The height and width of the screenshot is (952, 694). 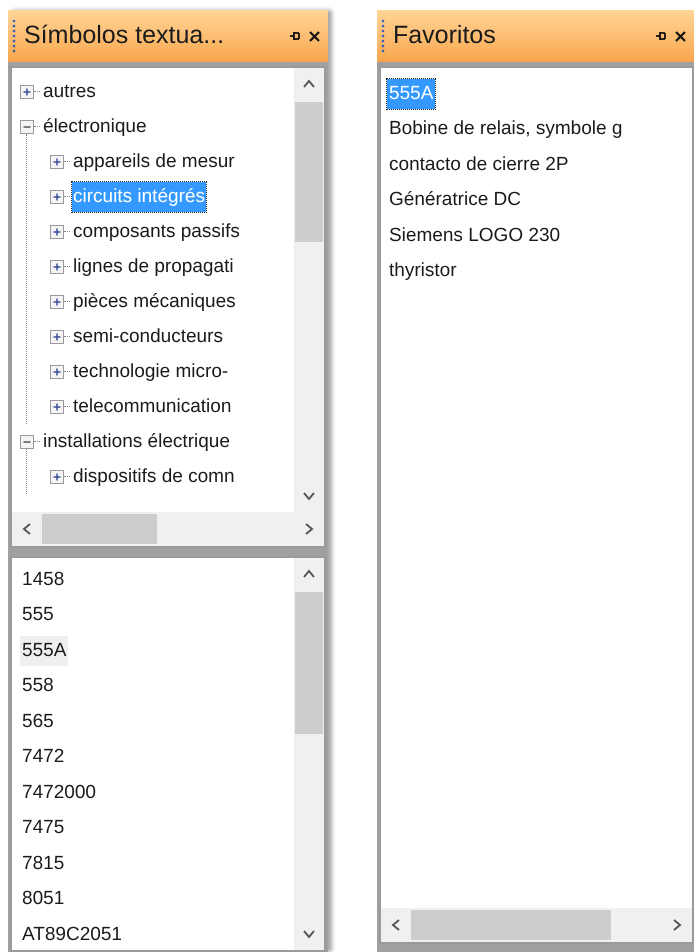 I want to click on list-item: 1458, so click(x=43, y=579).